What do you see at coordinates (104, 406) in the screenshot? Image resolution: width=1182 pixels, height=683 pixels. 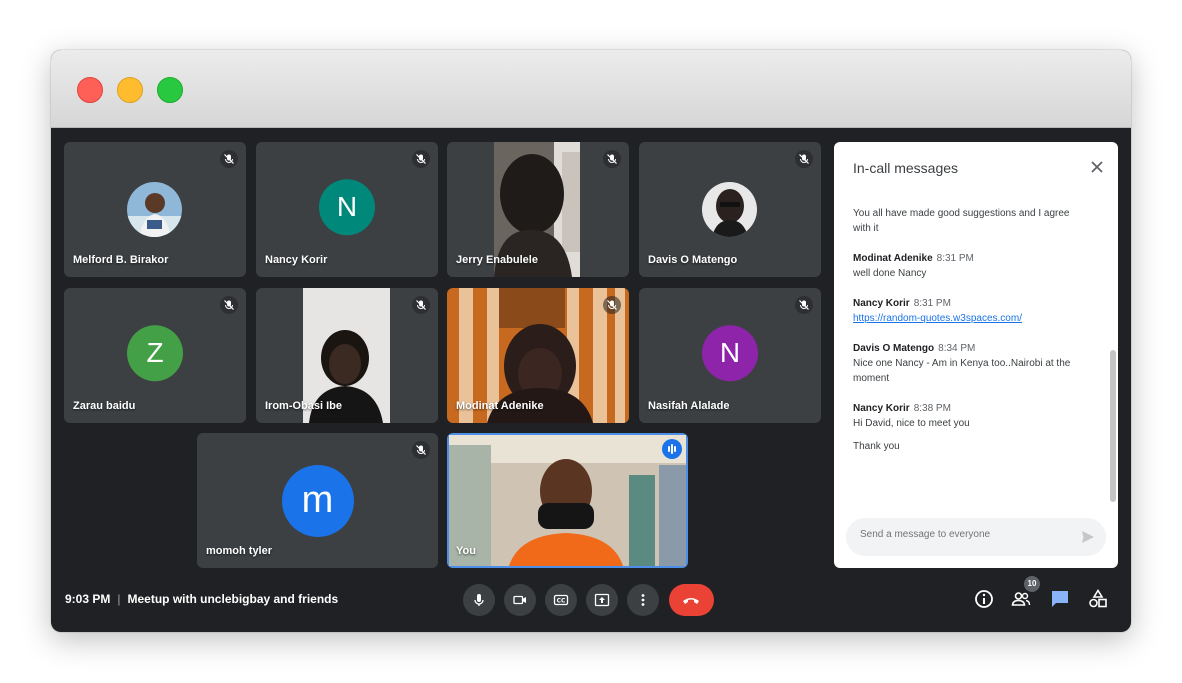 I see `participant-name: Zarau baidu` at bounding box center [104, 406].